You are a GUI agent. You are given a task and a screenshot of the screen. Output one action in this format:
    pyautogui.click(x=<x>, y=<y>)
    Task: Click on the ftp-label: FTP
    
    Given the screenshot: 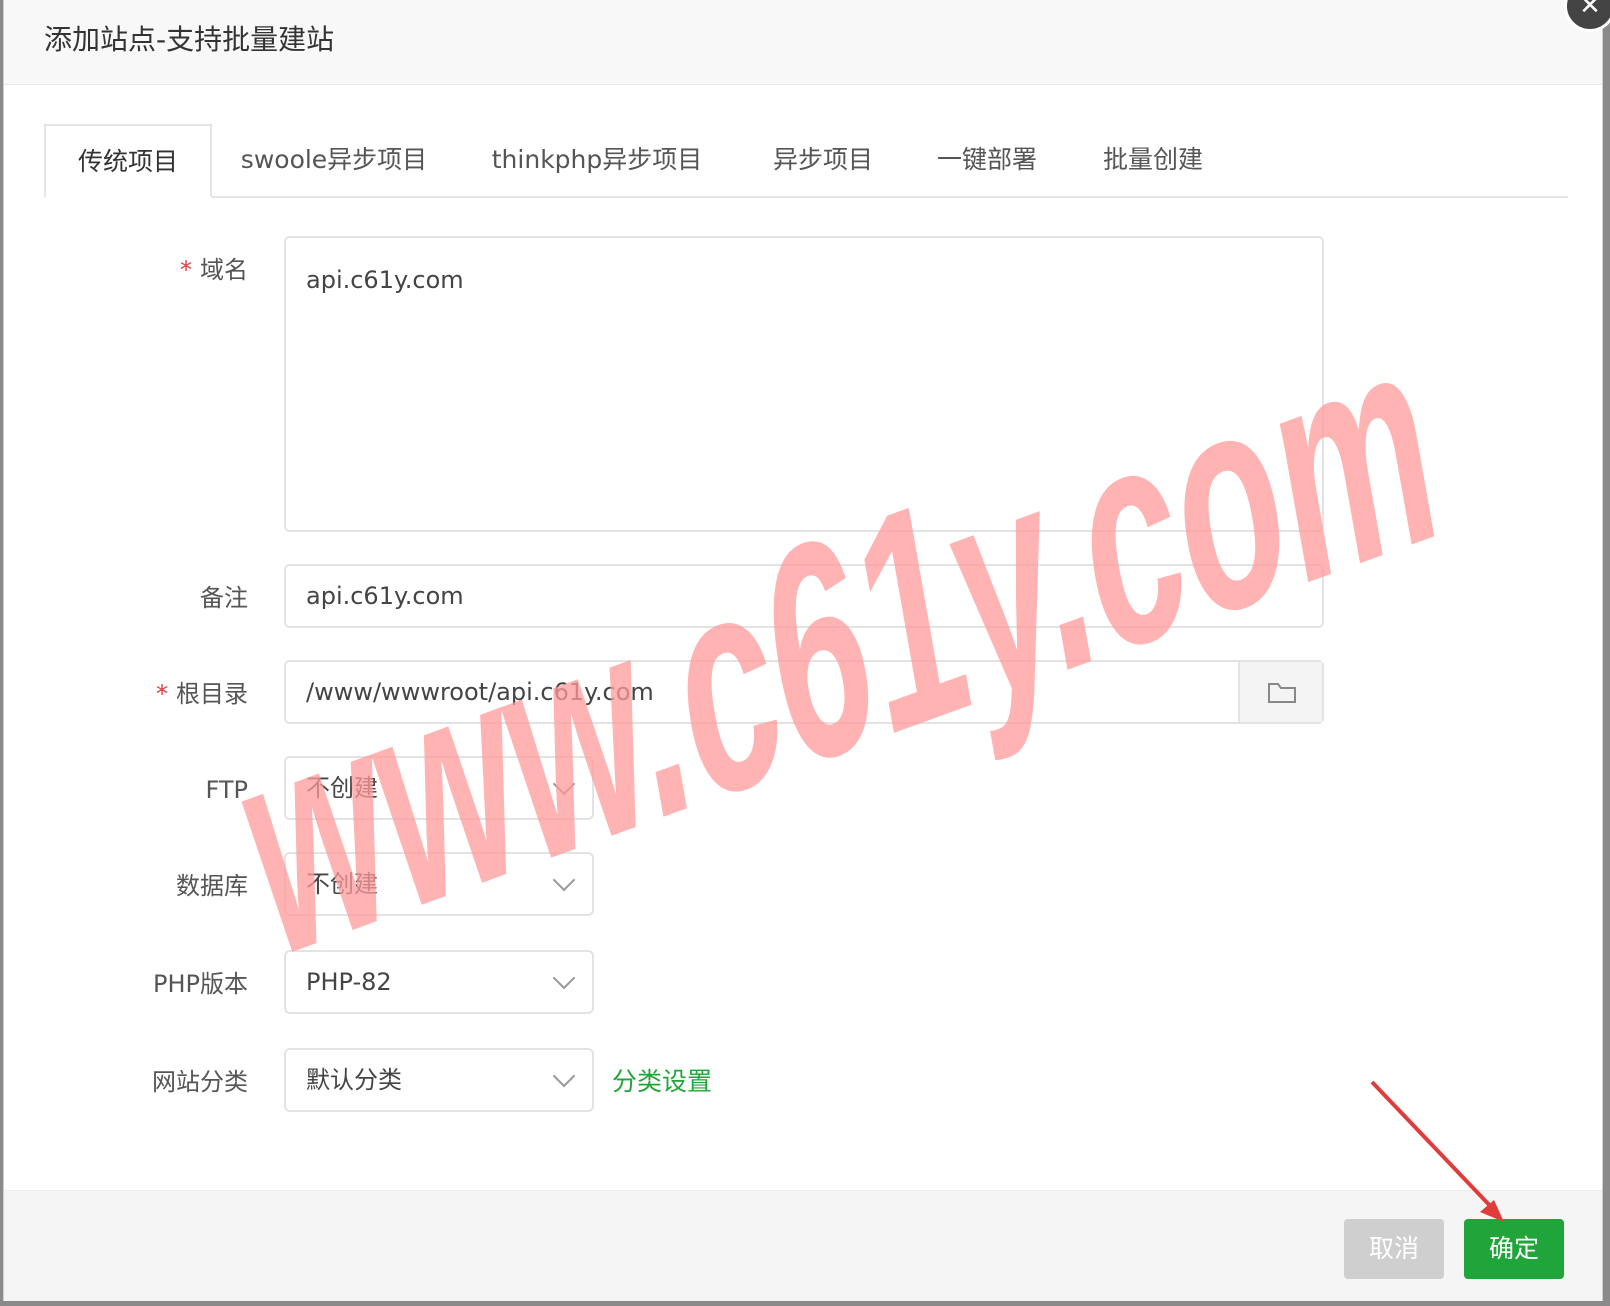 What is the action you would take?
    pyautogui.click(x=226, y=790)
    